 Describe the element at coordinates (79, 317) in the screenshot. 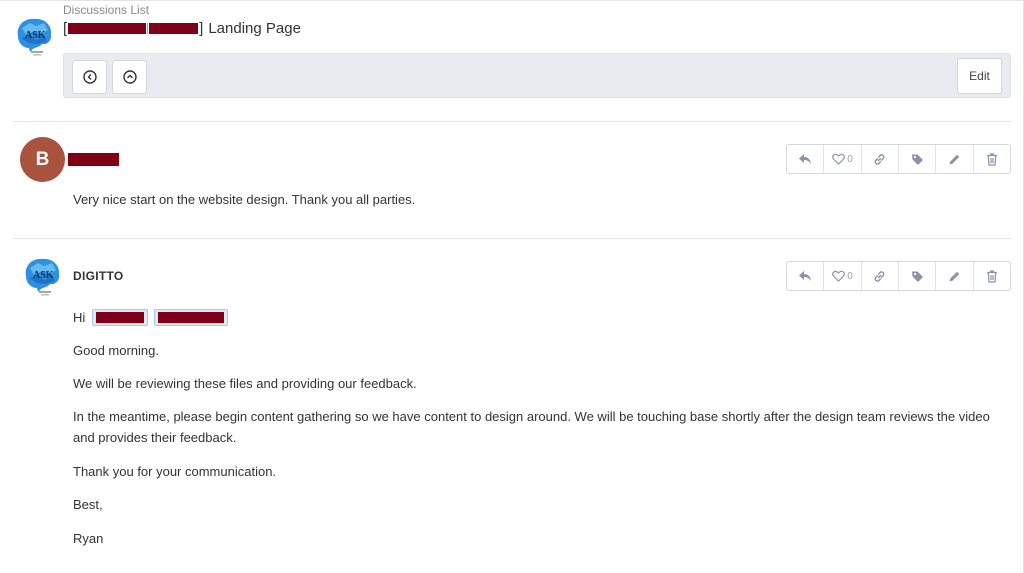

I see `greeting-text: Hi` at that location.